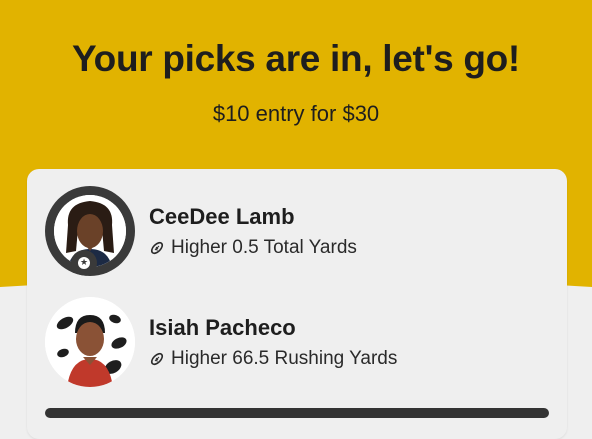 Image resolution: width=592 pixels, height=439 pixels. Describe the element at coordinates (264, 247) in the screenshot. I see `pick-text: Higher 0.5 Total Yards` at that location.